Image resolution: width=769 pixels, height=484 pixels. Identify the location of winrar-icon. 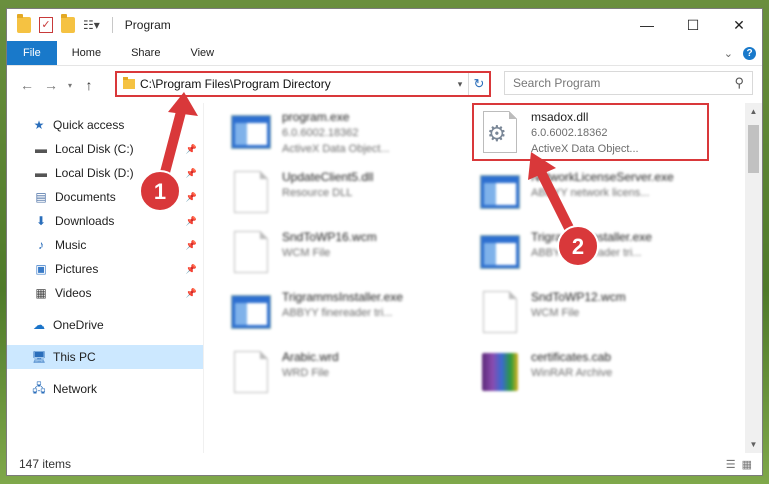
(500, 372).